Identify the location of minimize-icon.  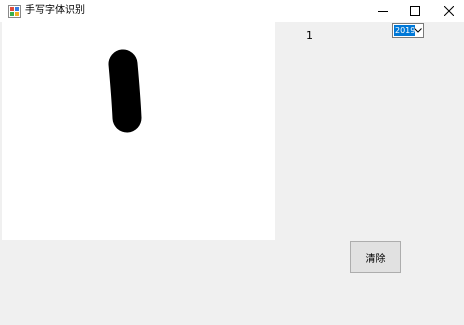
(383, 11).